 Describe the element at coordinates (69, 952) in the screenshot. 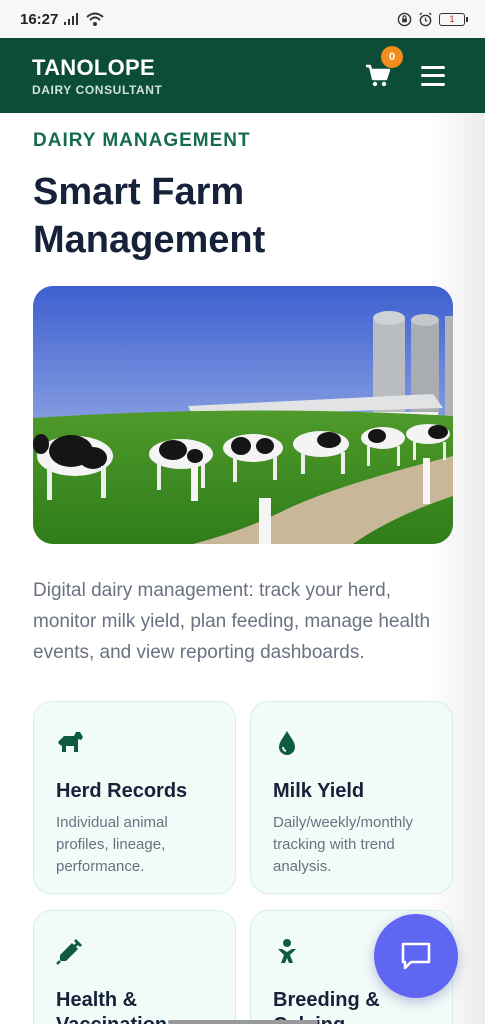

I see `syringe-icon` at that location.